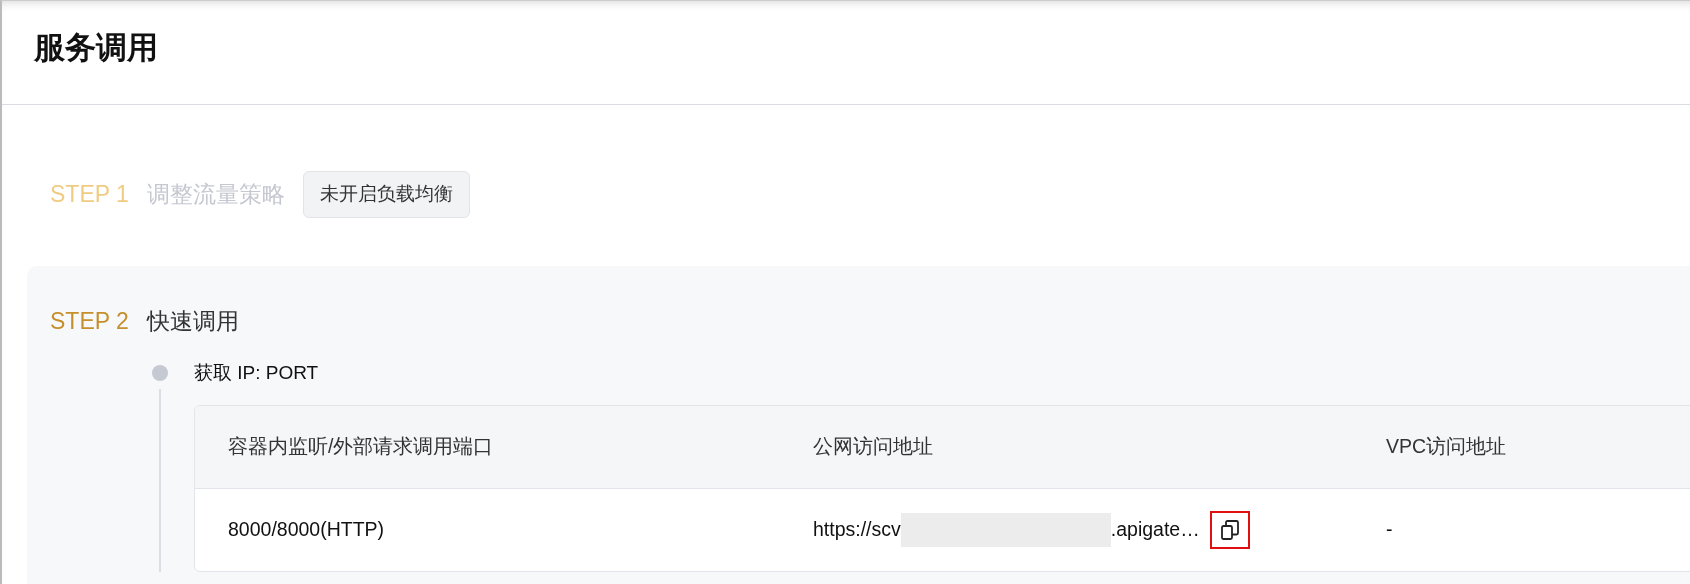 The height and width of the screenshot is (584, 1690). Describe the element at coordinates (89, 194) in the screenshot. I see `step-label: STEP 1` at that location.